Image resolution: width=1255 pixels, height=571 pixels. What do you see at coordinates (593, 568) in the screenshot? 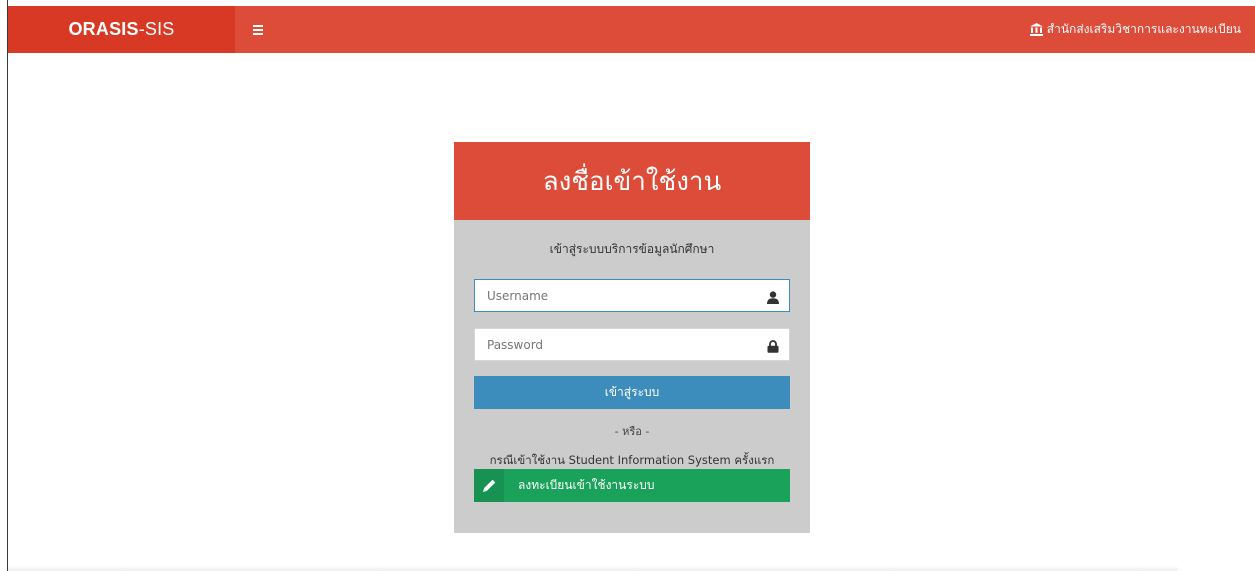
I see `page-bottom-shadow` at bounding box center [593, 568].